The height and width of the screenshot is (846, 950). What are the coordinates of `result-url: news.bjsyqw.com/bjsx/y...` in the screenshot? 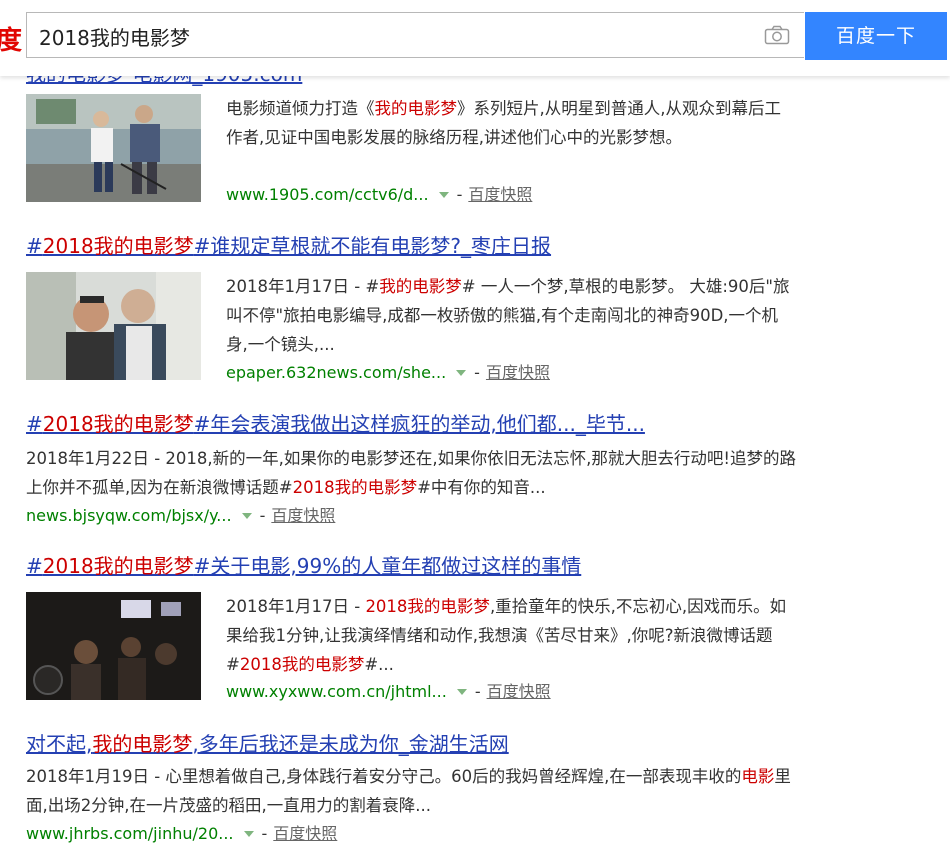 It's located at (129, 515).